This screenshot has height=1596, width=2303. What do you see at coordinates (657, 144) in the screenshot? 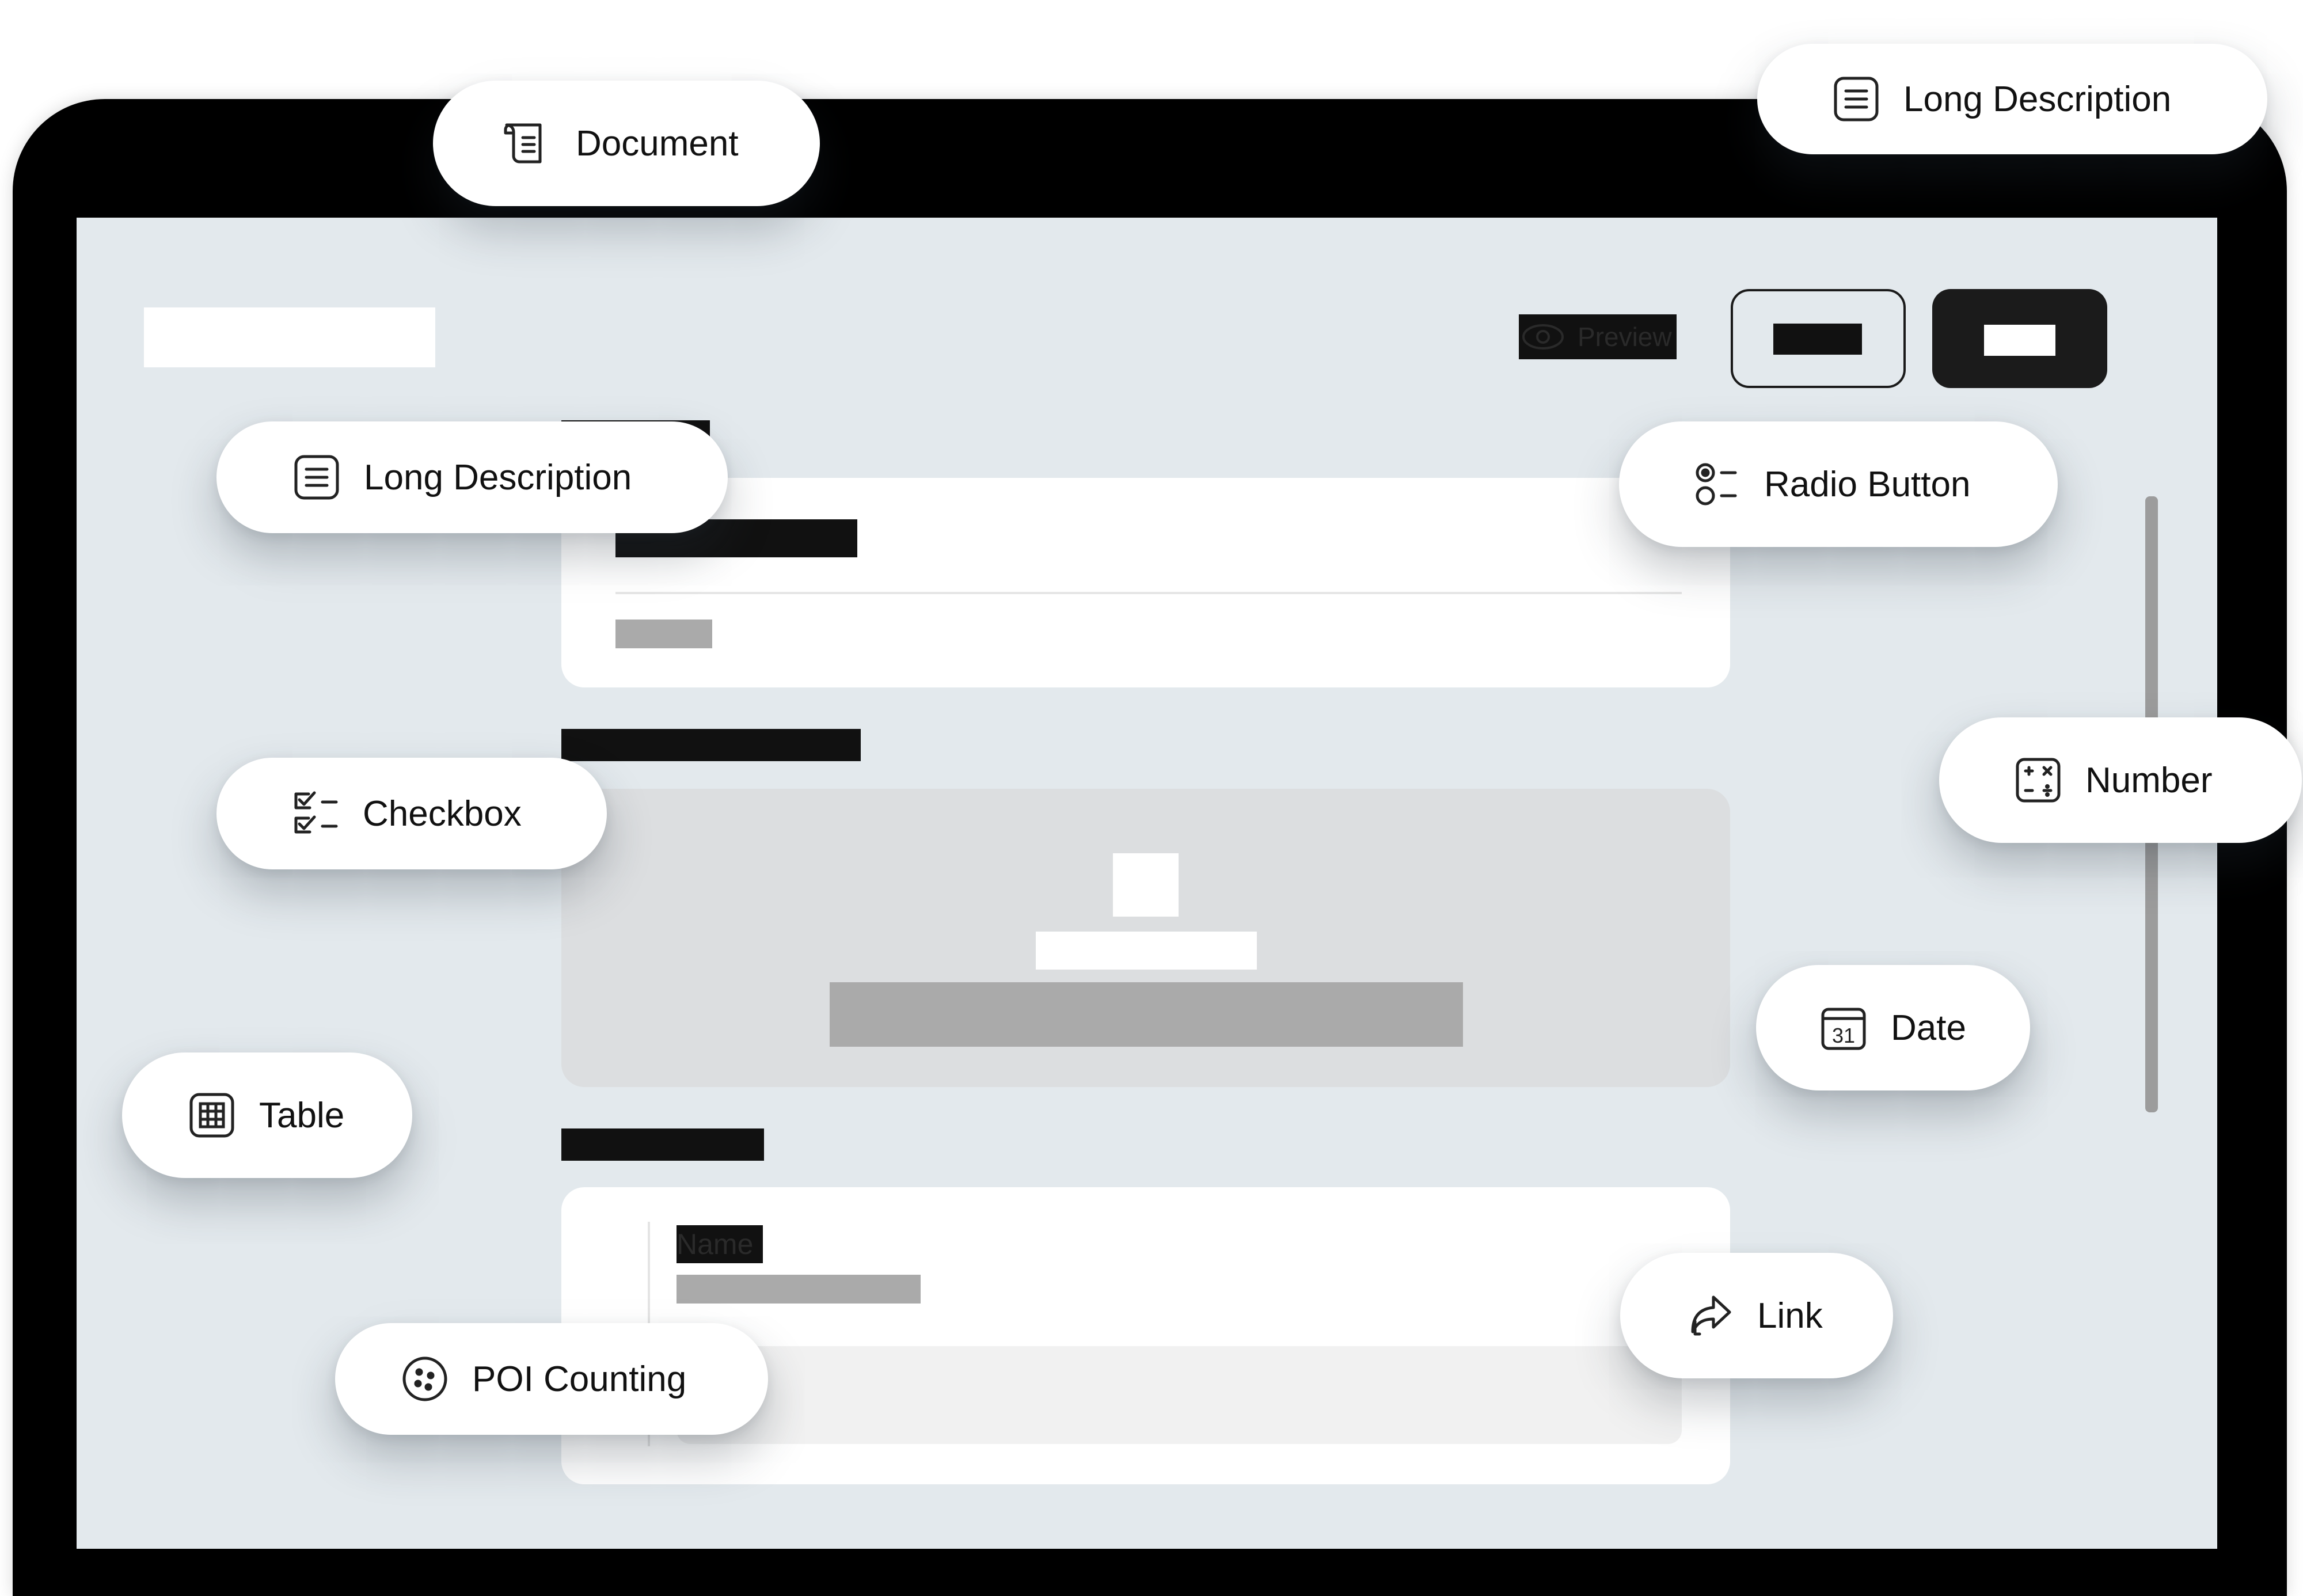
I see `chip-label: Document` at bounding box center [657, 144].